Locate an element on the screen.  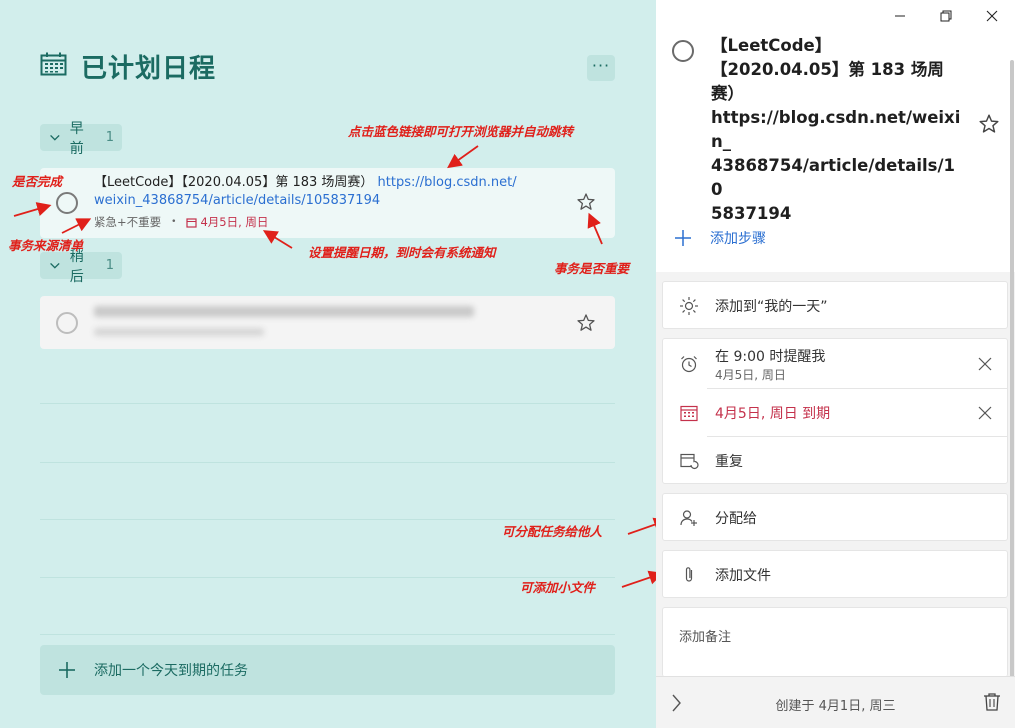
note-field: 添加备注 is located at coordinates (835, 642).